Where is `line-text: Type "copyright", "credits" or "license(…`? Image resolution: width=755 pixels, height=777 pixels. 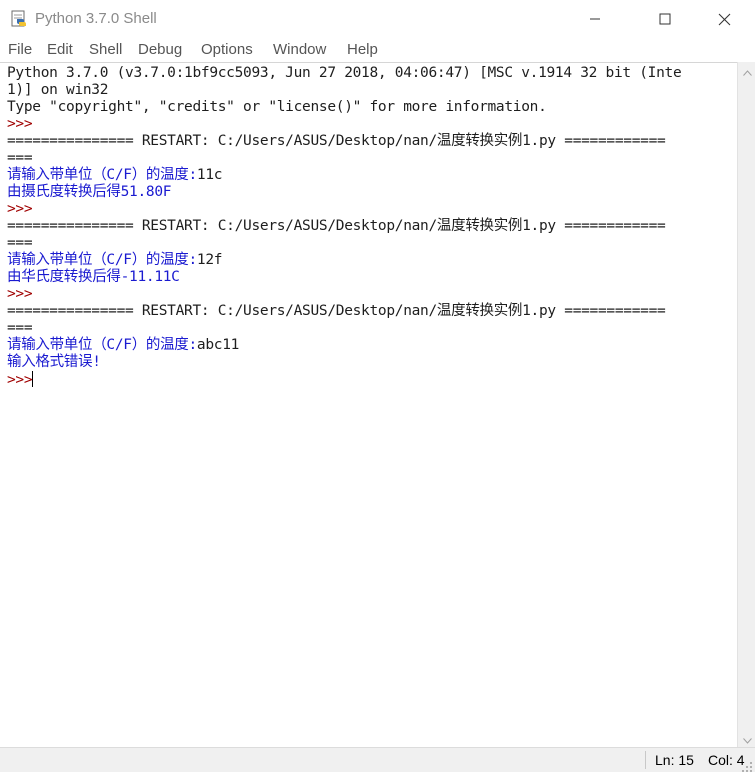
line-text: Type "copyright", "credits" or "license(… is located at coordinates (277, 107).